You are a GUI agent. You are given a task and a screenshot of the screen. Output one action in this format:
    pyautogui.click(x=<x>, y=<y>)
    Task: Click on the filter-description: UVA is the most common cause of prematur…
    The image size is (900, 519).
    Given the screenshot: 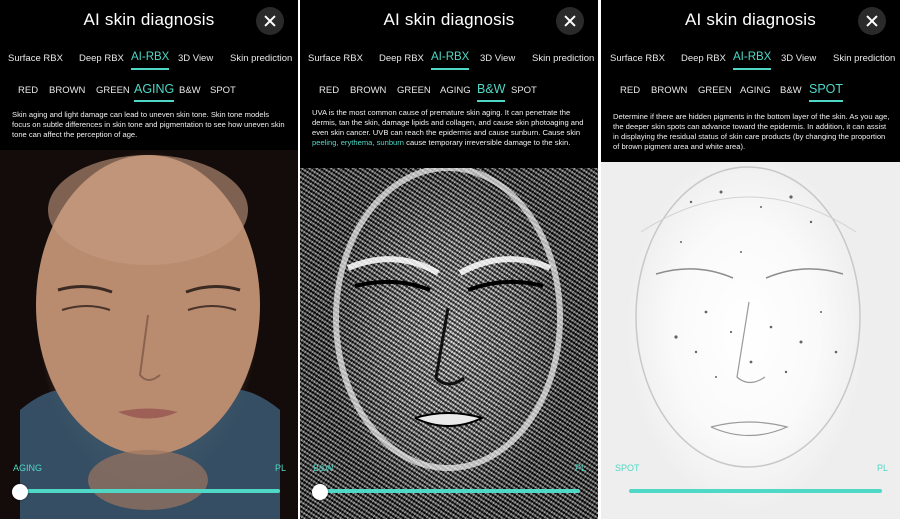 What is the action you would take?
    pyautogui.click(x=450, y=128)
    